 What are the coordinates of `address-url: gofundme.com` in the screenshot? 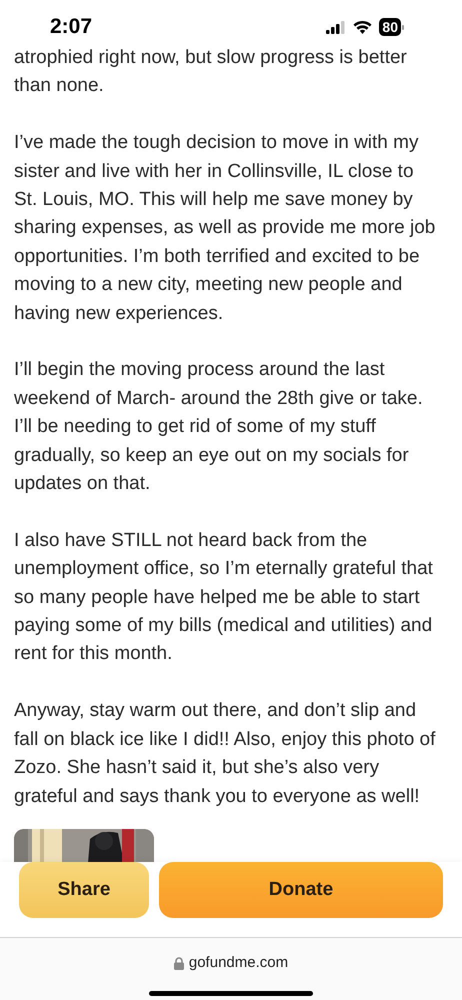 It's located at (238, 963).